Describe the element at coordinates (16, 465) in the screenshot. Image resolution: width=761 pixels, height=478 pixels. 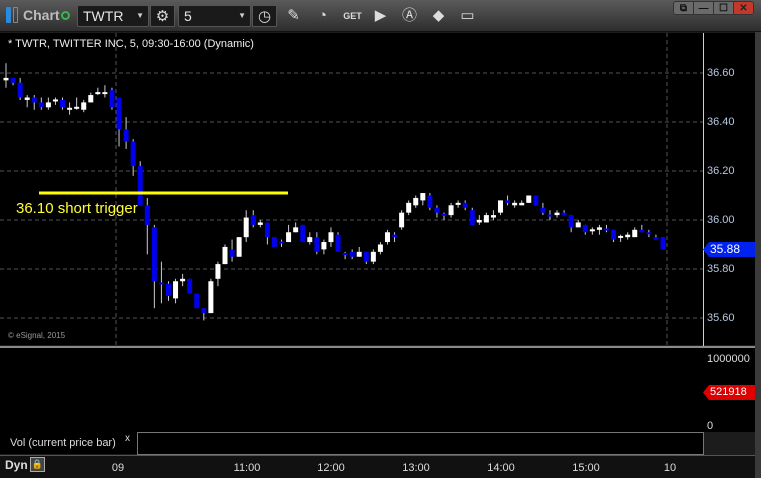
I see `dyn-label: Dyn` at that location.